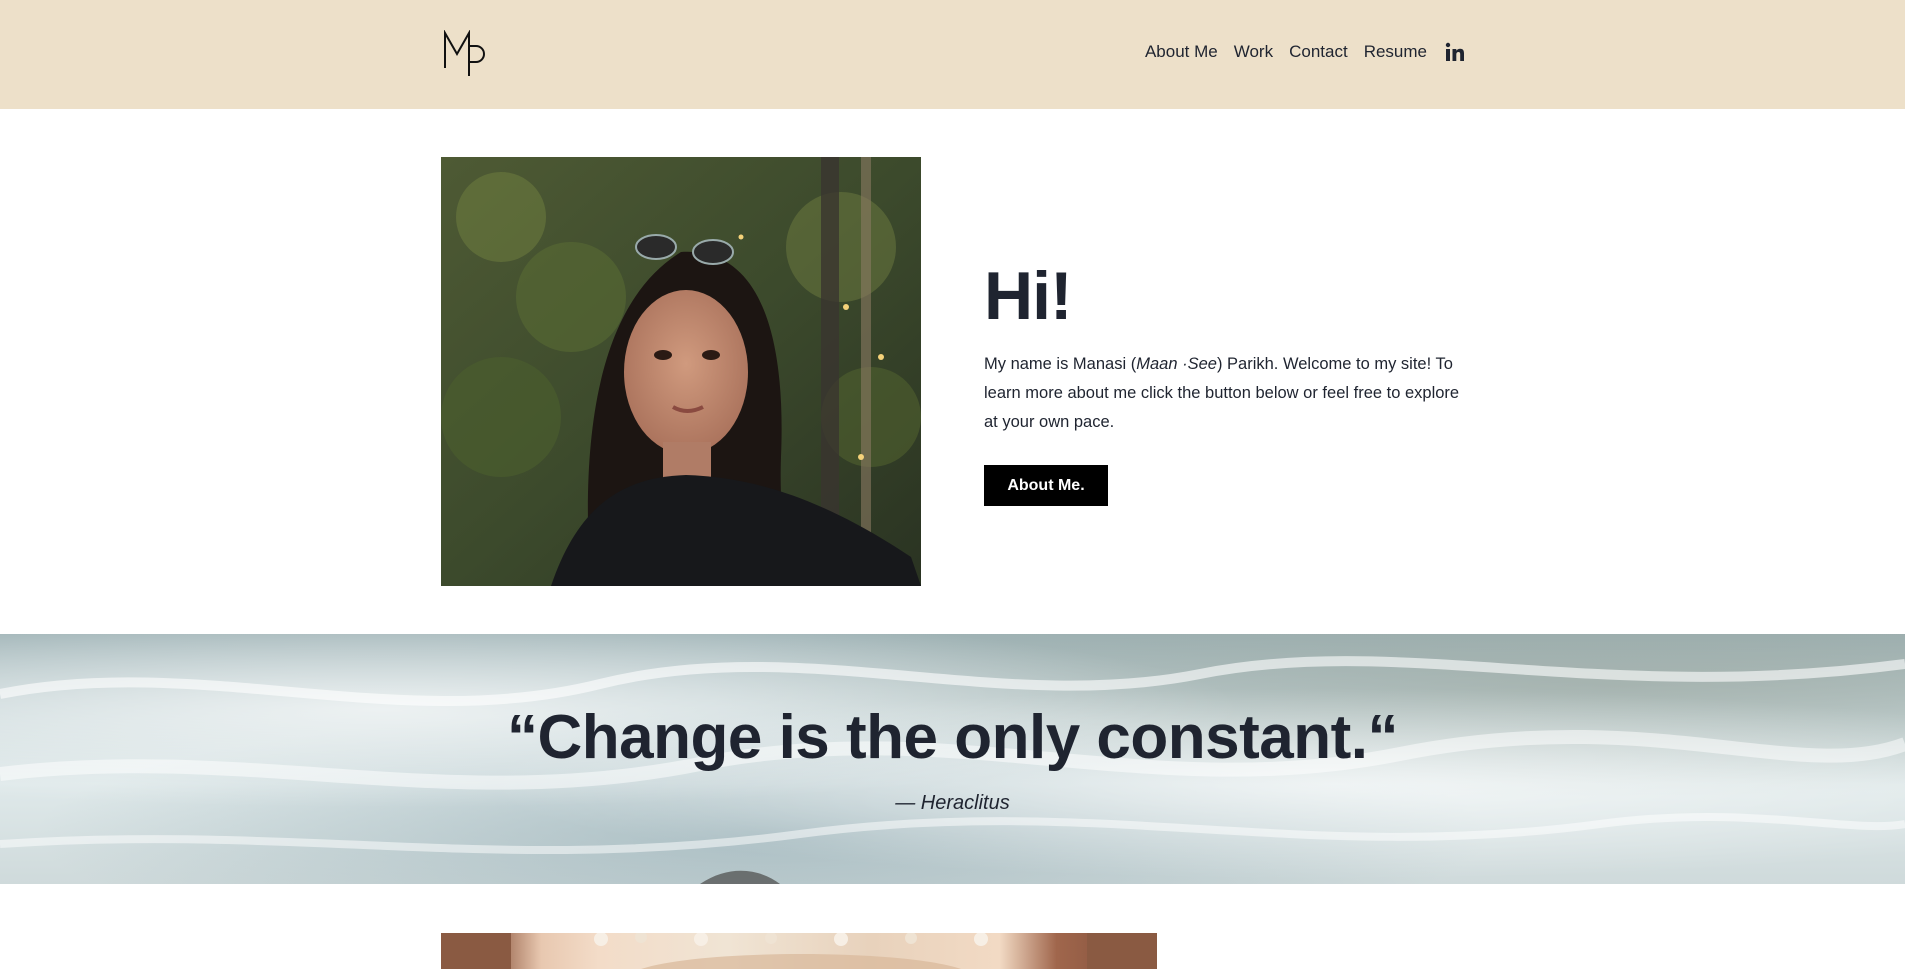 This screenshot has height=969, width=1905. Describe the element at coordinates (953, 737) in the screenshot. I see `quote-text: “Change is the only constant.“` at that location.